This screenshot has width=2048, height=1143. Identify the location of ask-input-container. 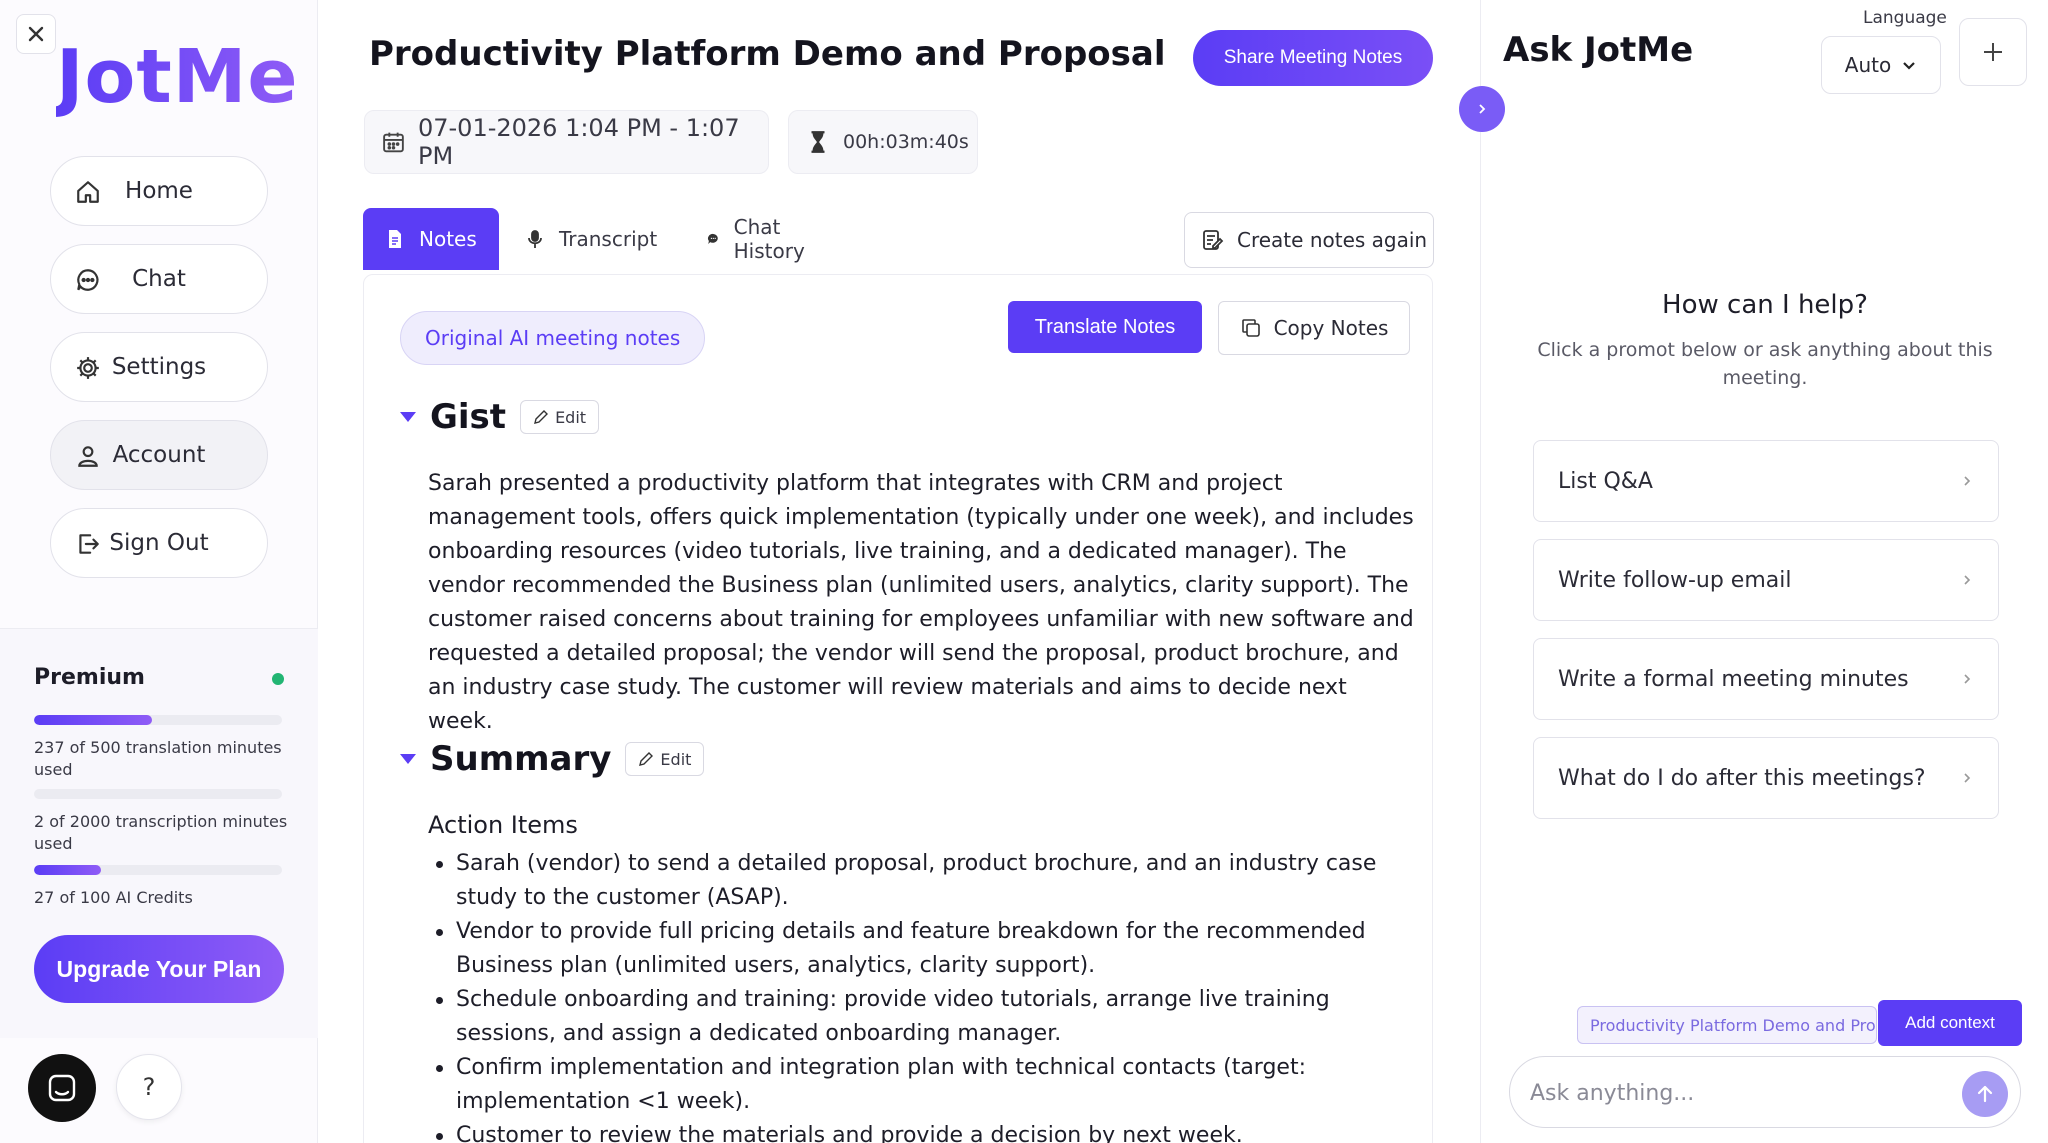
(1765, 1092).